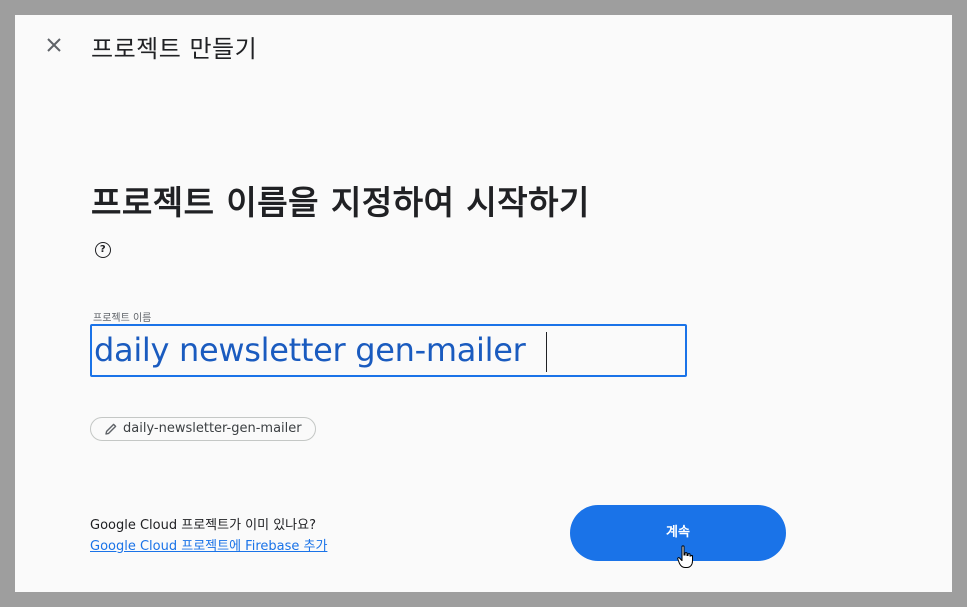 The height and width of the screenshot is (607, 967). What do you see at coordinates (310, 350) in the screenshot?
I see `project-name-value: daily newsletter gen-mailer` at bounding box center [310, 350].